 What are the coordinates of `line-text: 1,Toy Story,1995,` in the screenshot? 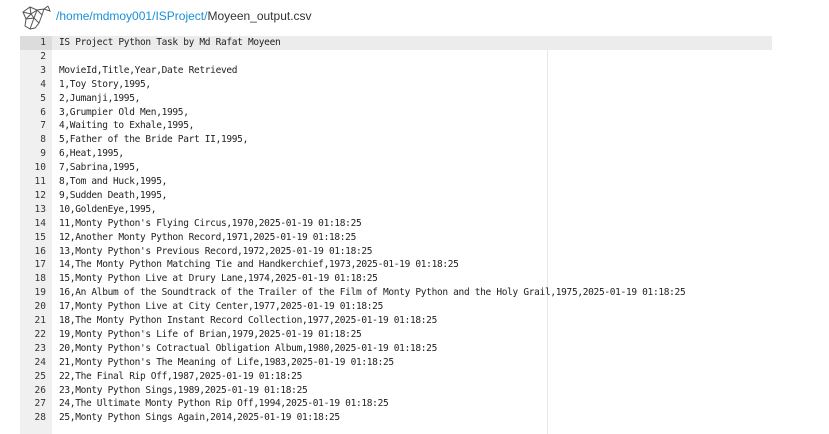 It's located at (105, 84).